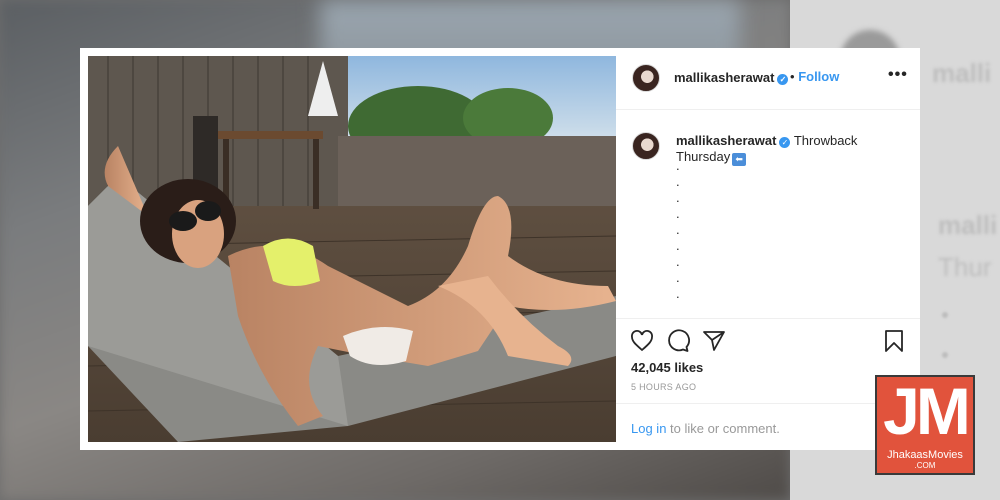 This screenshot has width=1000, height=500. Describe the element at coordinates (962, 73) in the screenshot. I see `blurred-username: malli` at that location.